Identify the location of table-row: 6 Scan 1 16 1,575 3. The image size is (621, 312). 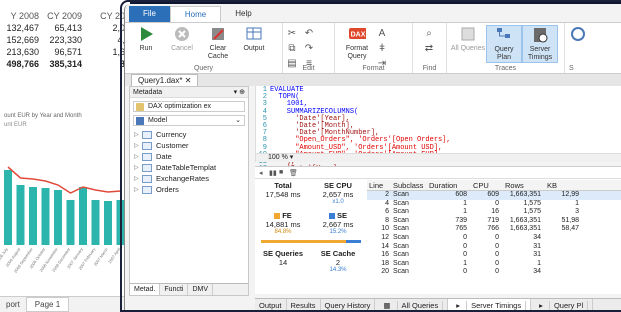
(494, 212).